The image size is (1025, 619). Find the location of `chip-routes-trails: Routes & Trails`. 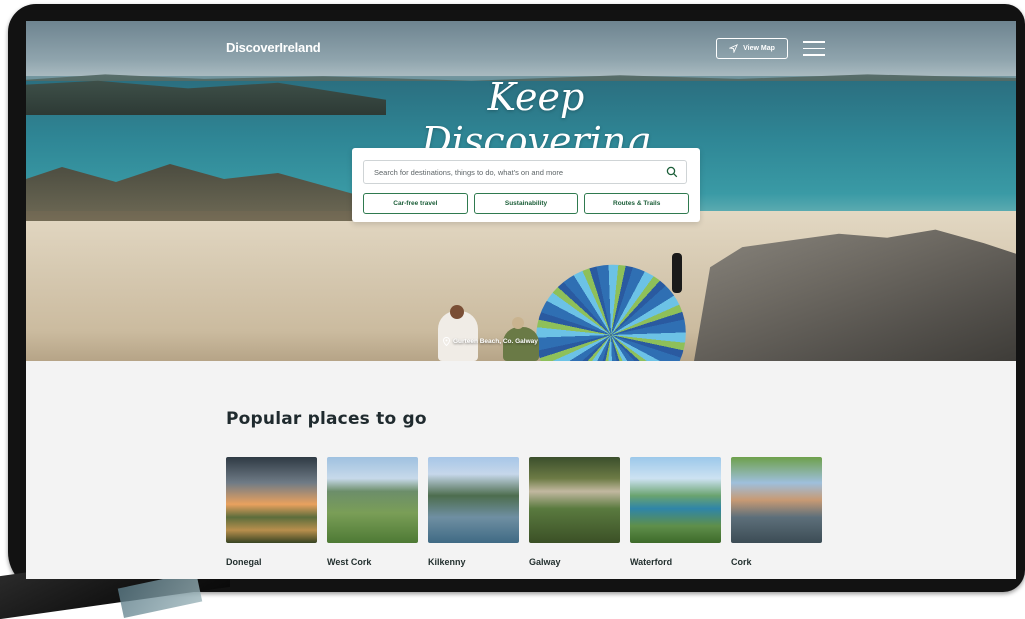

chip-routes-trails: Routes & Trails is located at coordinates (637, 203).